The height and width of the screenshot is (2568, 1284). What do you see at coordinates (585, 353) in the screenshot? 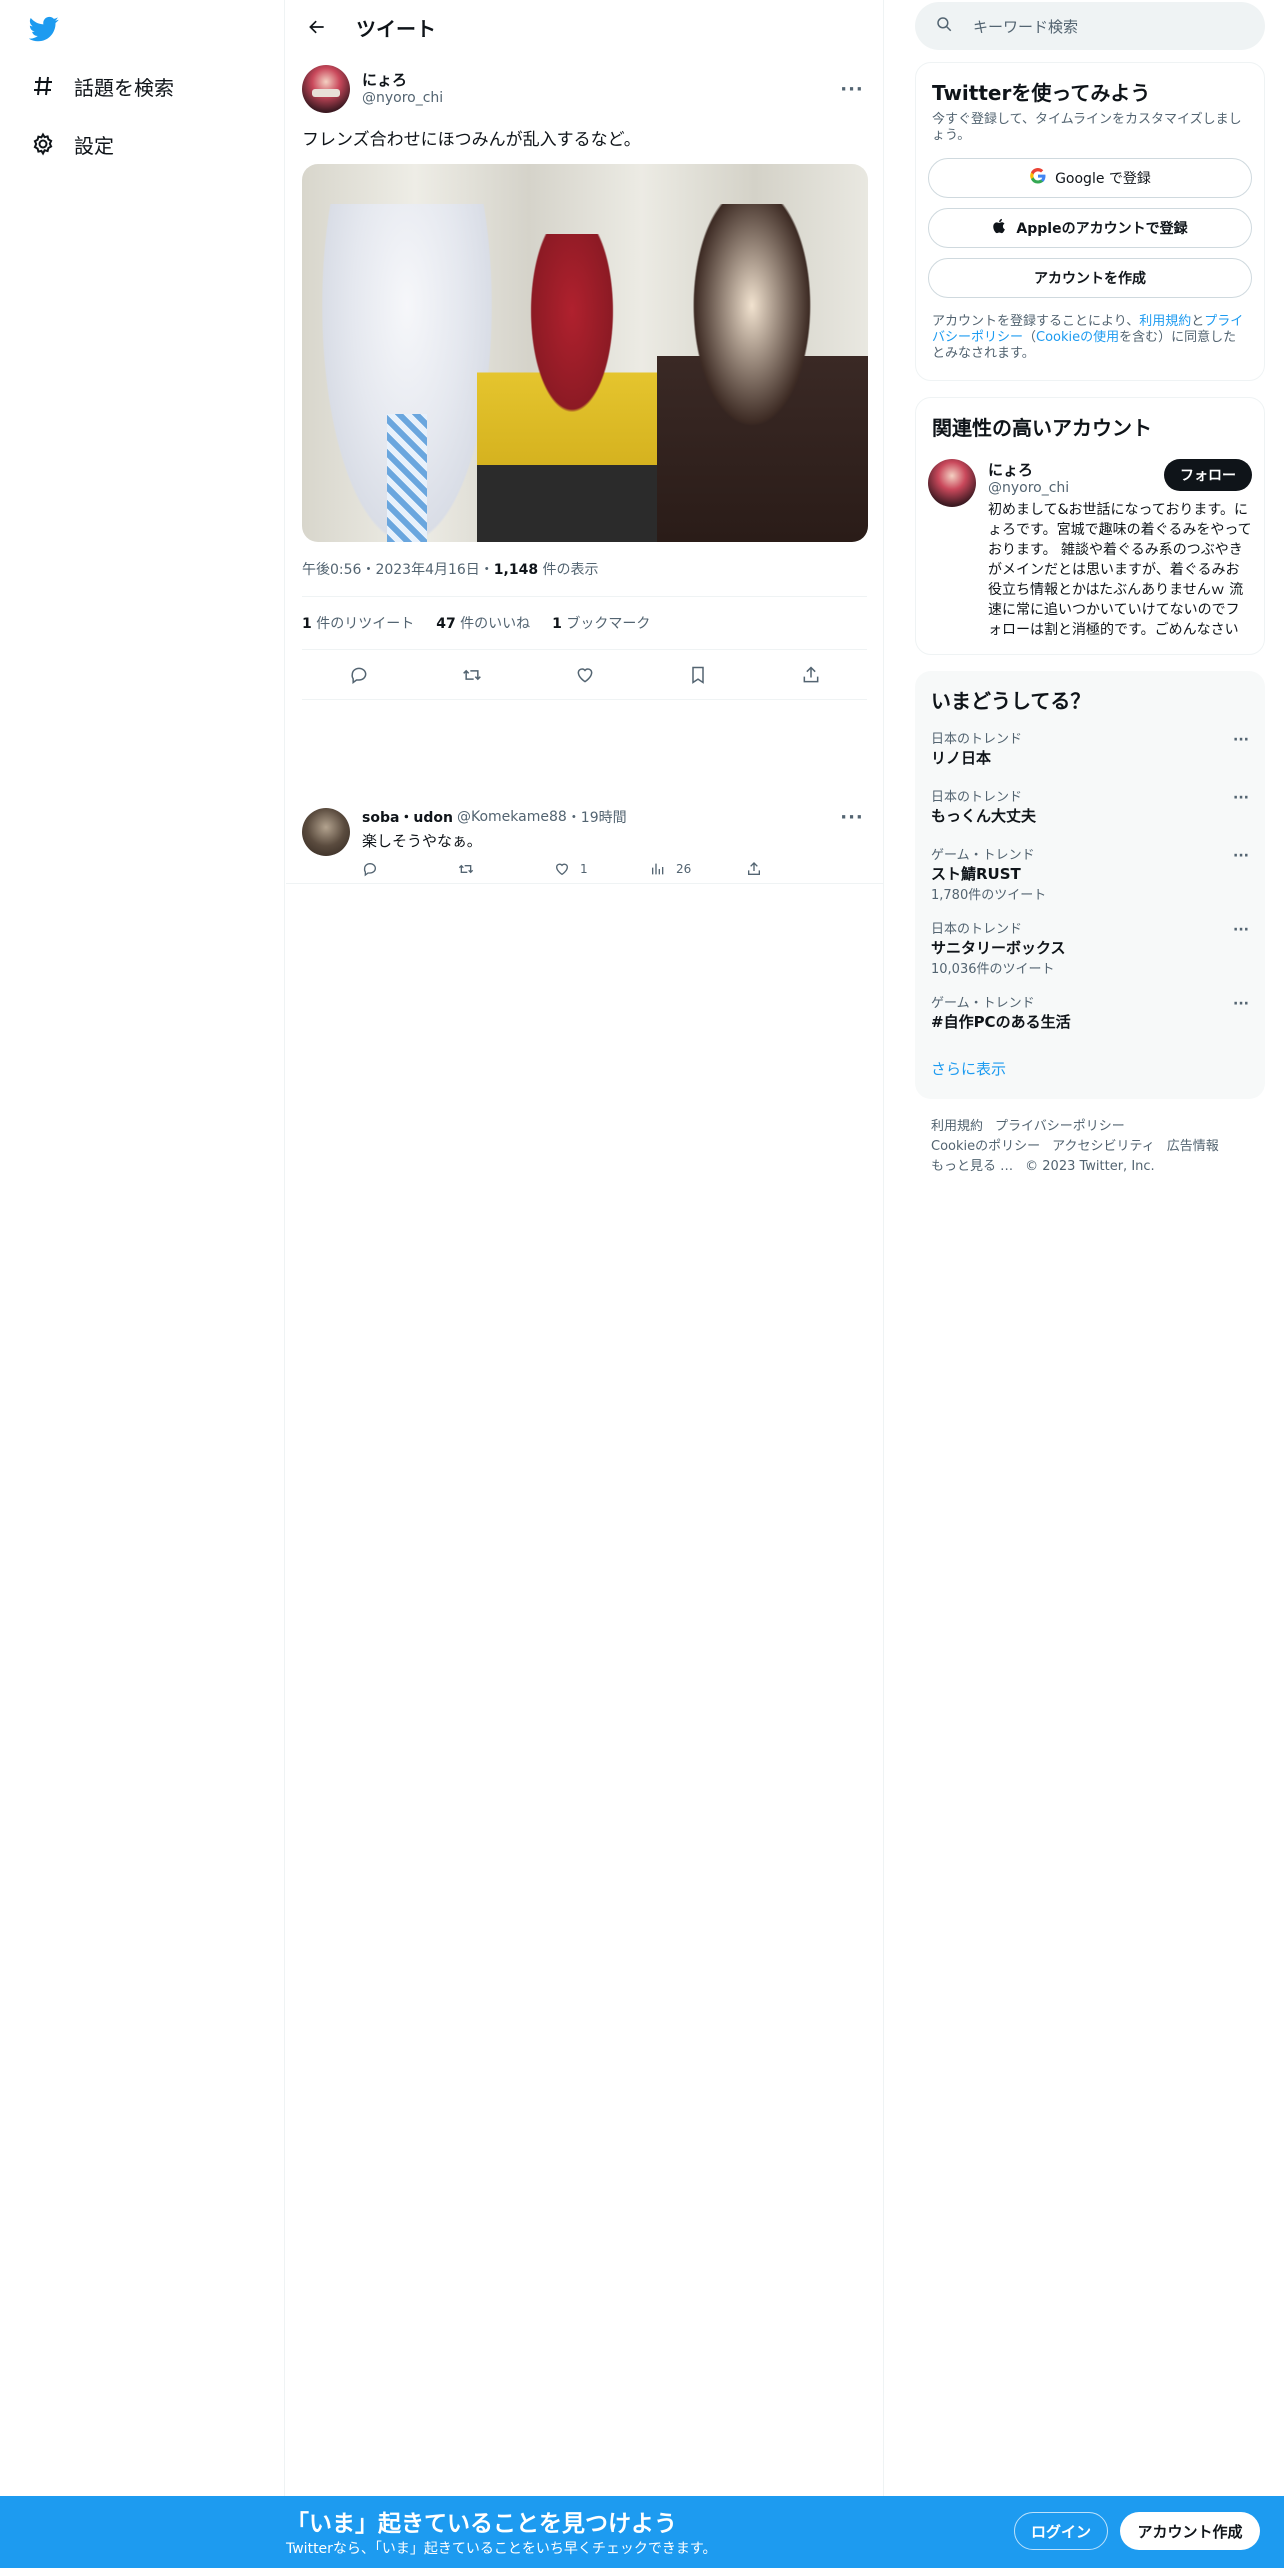
I see `tweet-photo` at bounding box center [585, 353].